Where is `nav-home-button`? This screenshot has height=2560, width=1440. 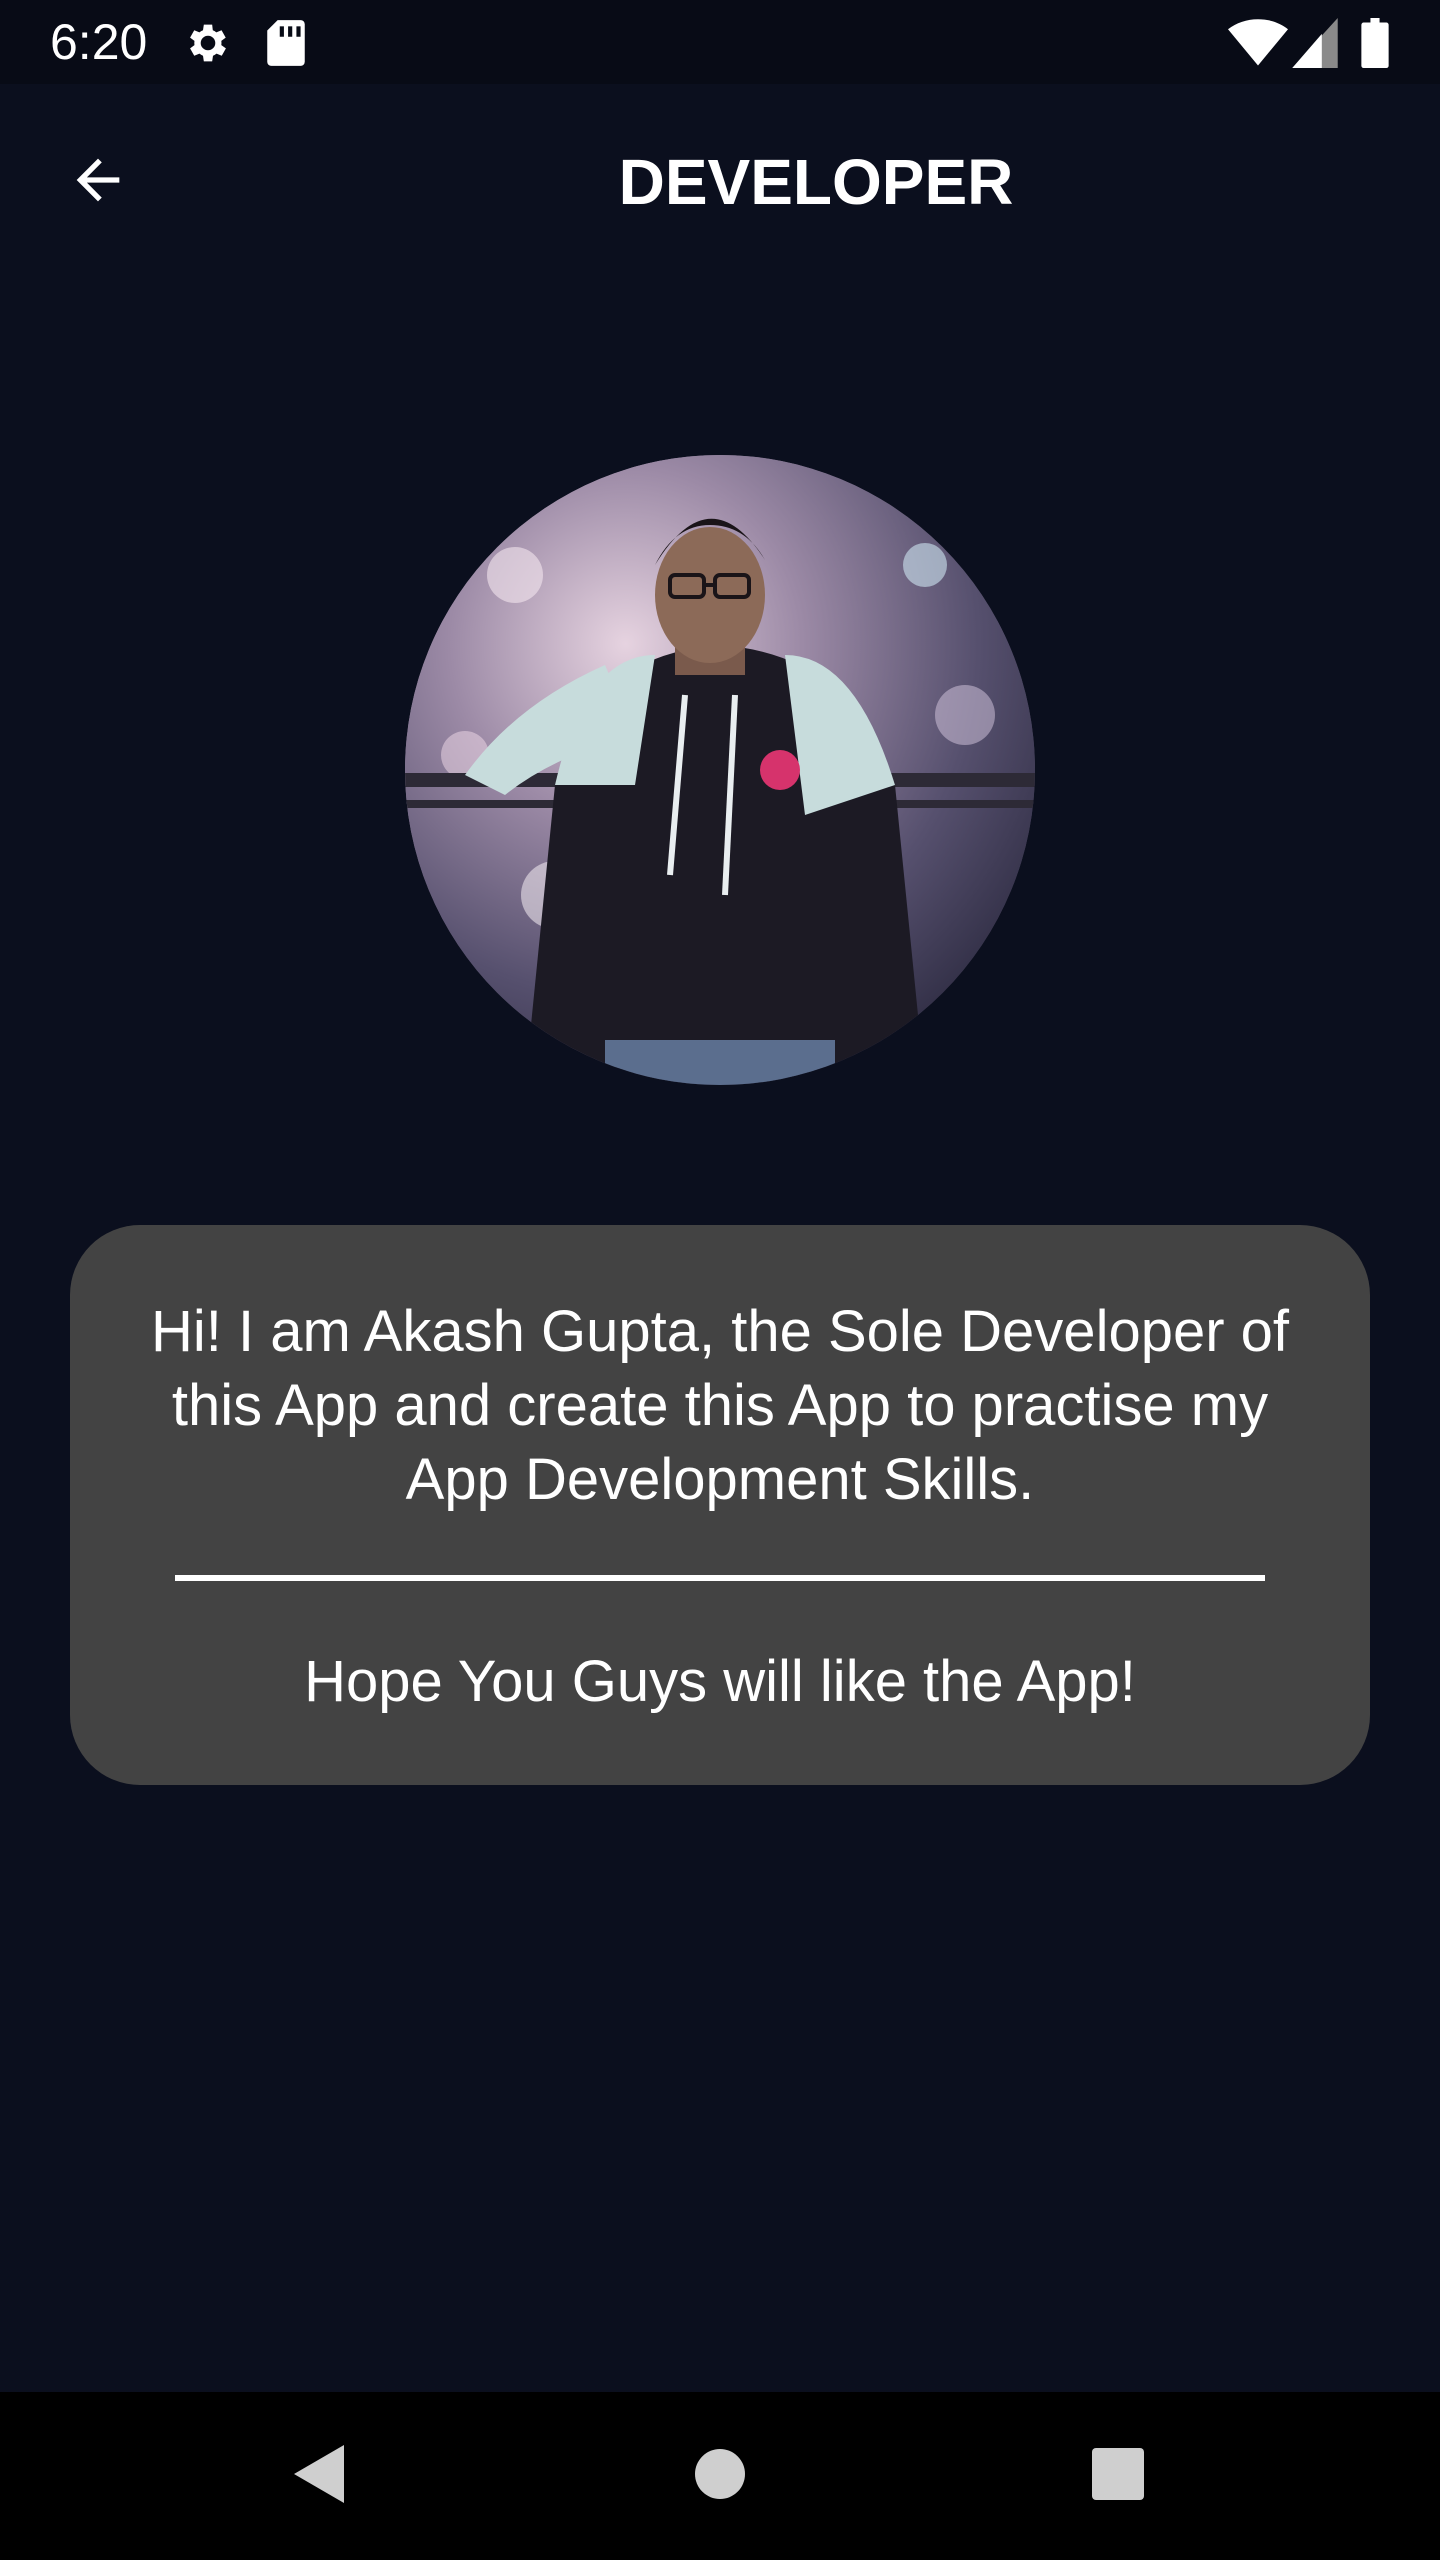
nav-home-button is located at coordinates (720, 2476).